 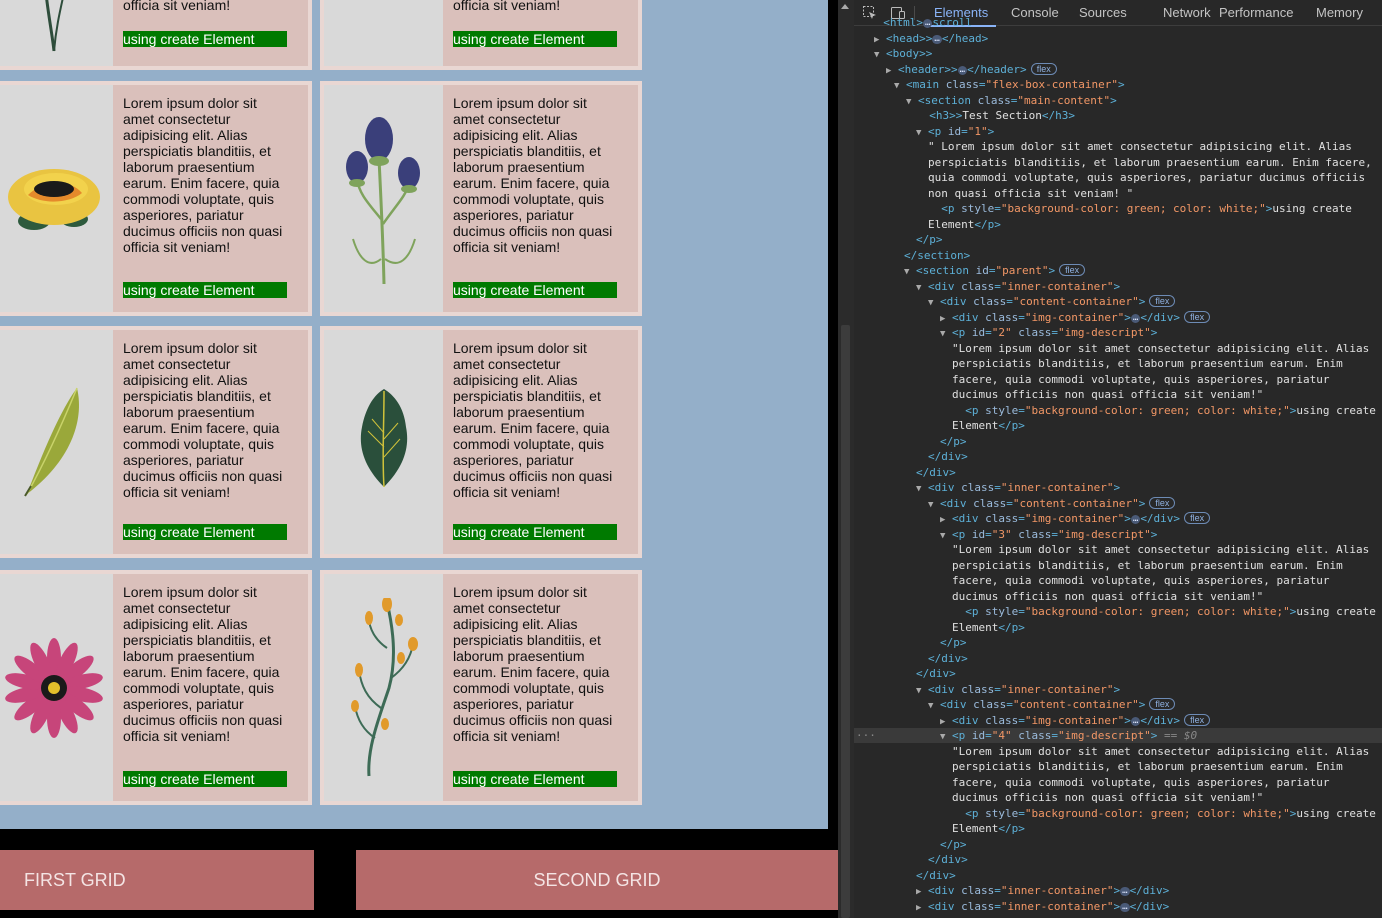 I want to click on leaf1-illustration, so click(x=51, y=442).